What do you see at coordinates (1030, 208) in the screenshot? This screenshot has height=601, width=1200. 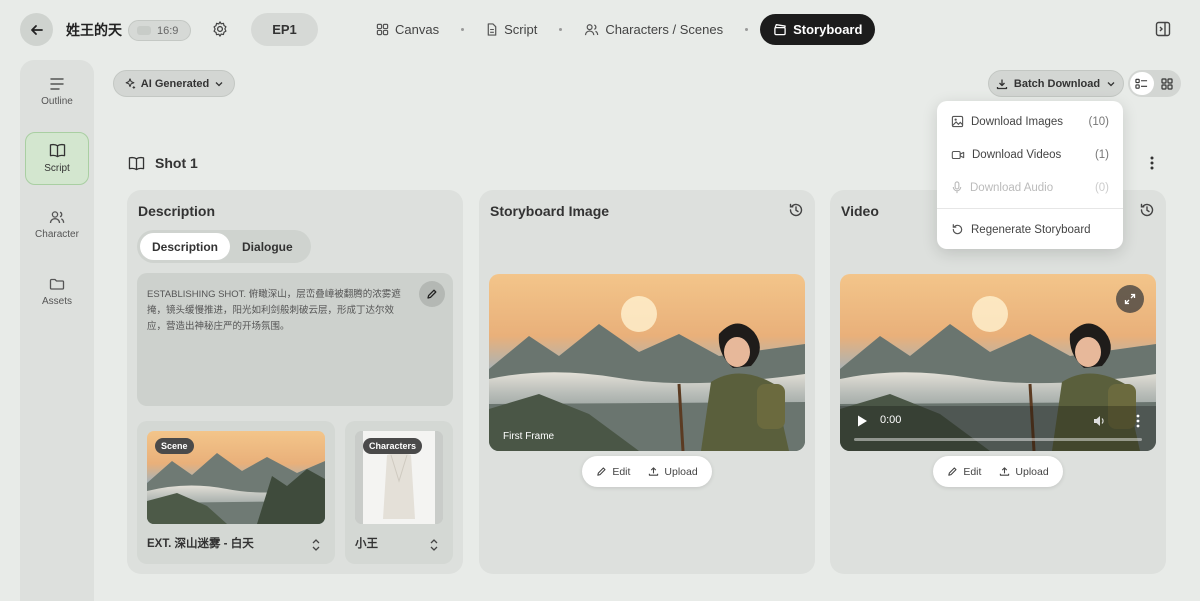 I see `menu-divider` at bounding box center [1030, 208].